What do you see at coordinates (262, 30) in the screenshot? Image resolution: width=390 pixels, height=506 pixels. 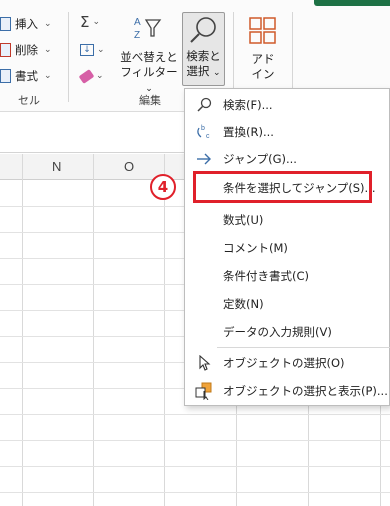 I see `addin-icon` at bounding box center [262, 30].